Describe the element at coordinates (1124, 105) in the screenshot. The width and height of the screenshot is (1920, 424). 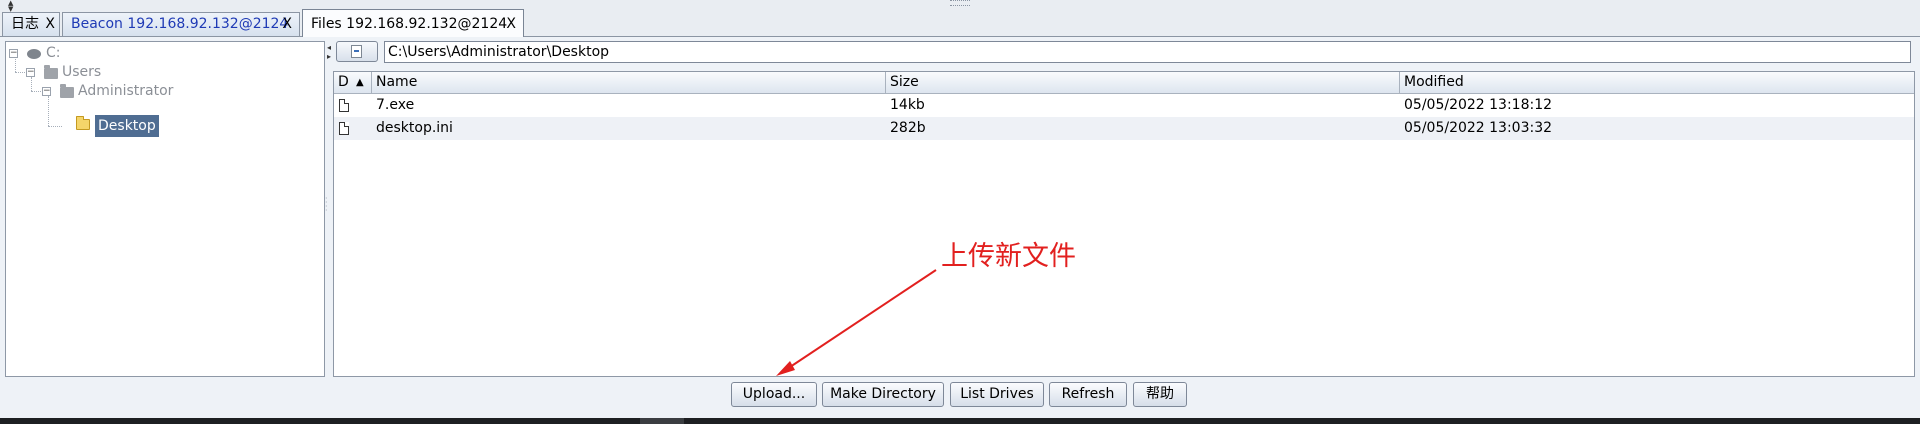
I see `table-row: 7.exe 14kb 05/05/2022 13:18:12` at that location.